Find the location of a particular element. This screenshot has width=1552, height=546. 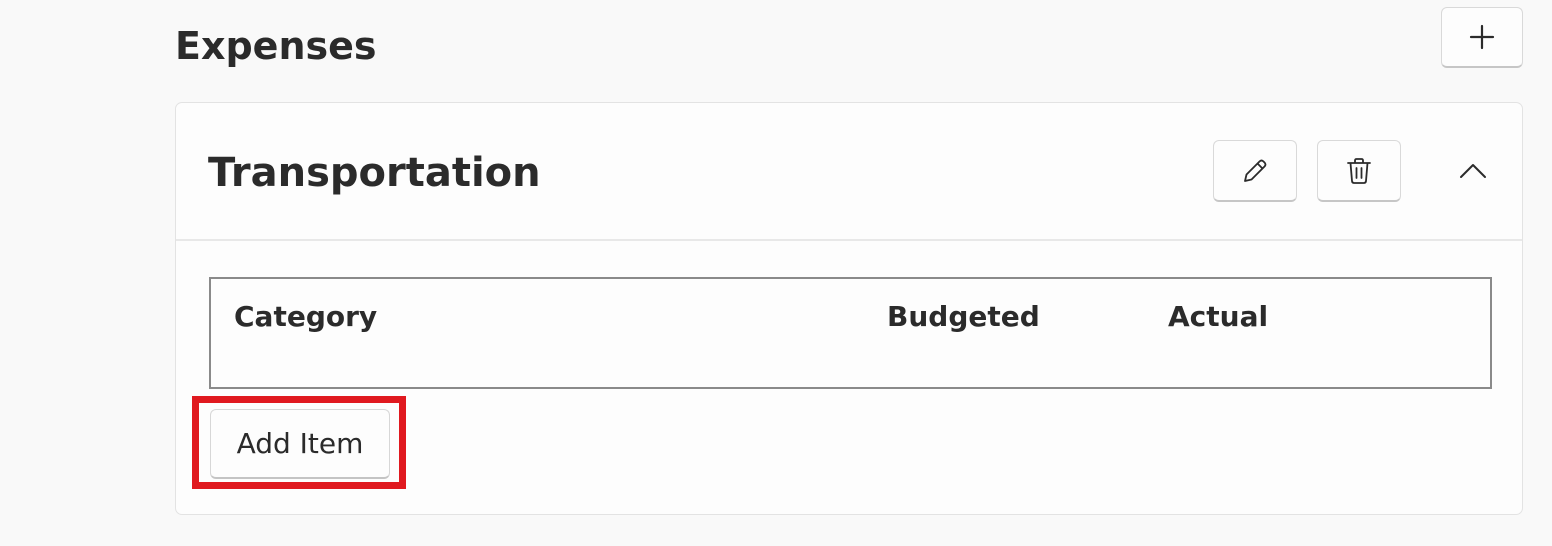

column-header-actual: Actual is located at coordinates (1218, 316).